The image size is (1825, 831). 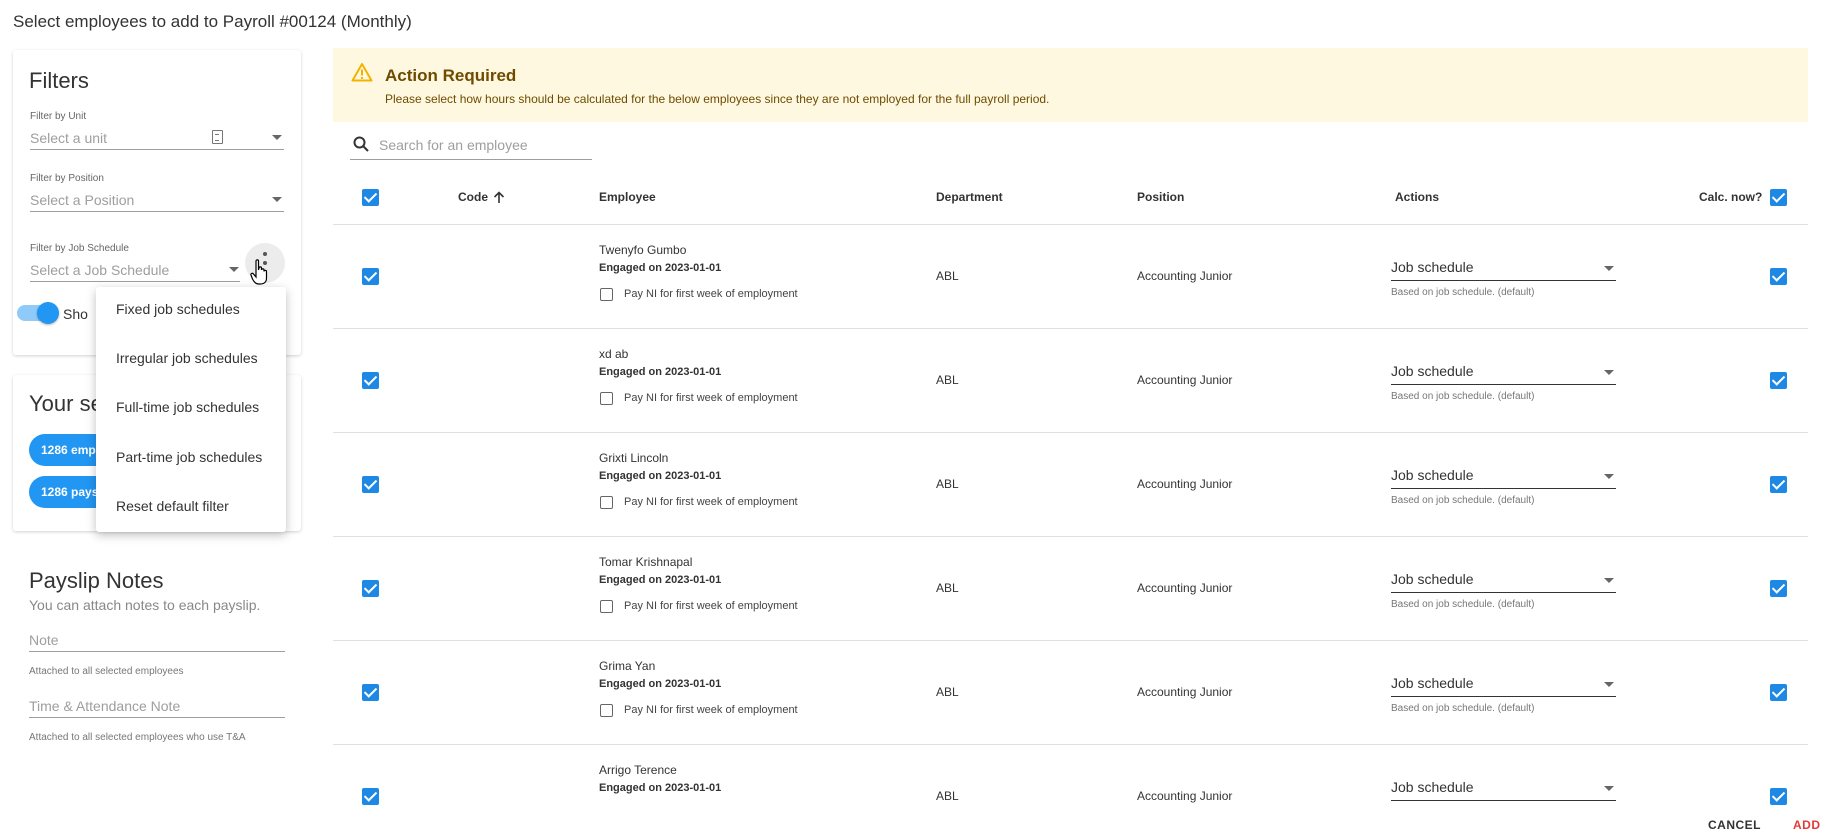 What do you see at coordinates (79, 248) in the screenshot?
I see `schedule-filter-label: Filter by Job Schedule` at bounding box center [79, 248].